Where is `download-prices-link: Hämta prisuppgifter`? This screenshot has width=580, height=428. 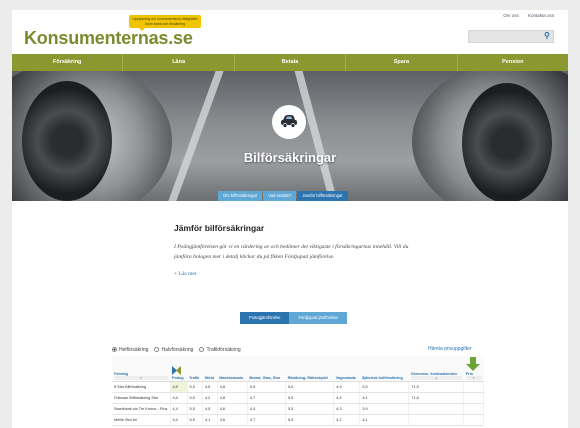
download-prices-link: Hämta prisuppgifter is located at coordinates (450, 349).